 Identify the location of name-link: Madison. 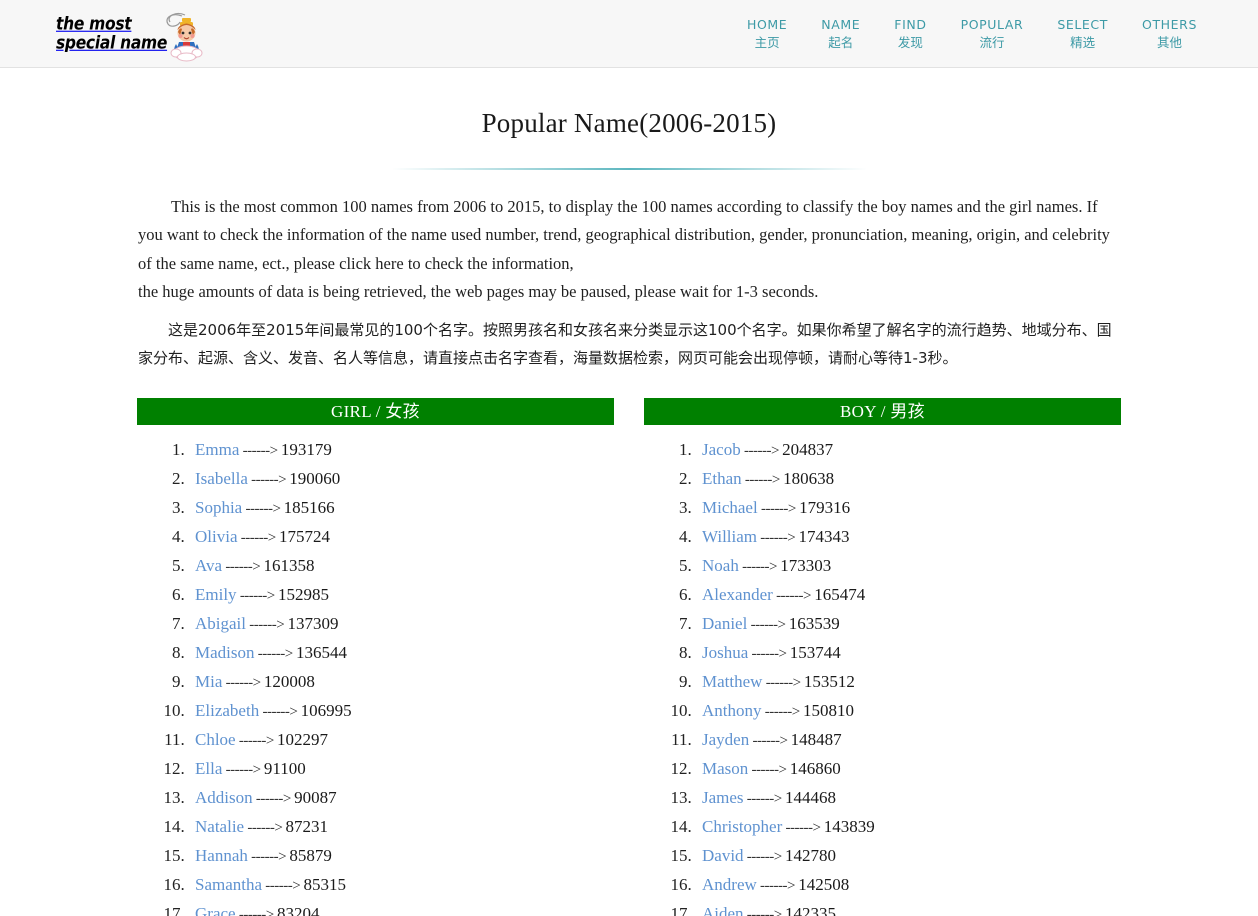
(225, 652).